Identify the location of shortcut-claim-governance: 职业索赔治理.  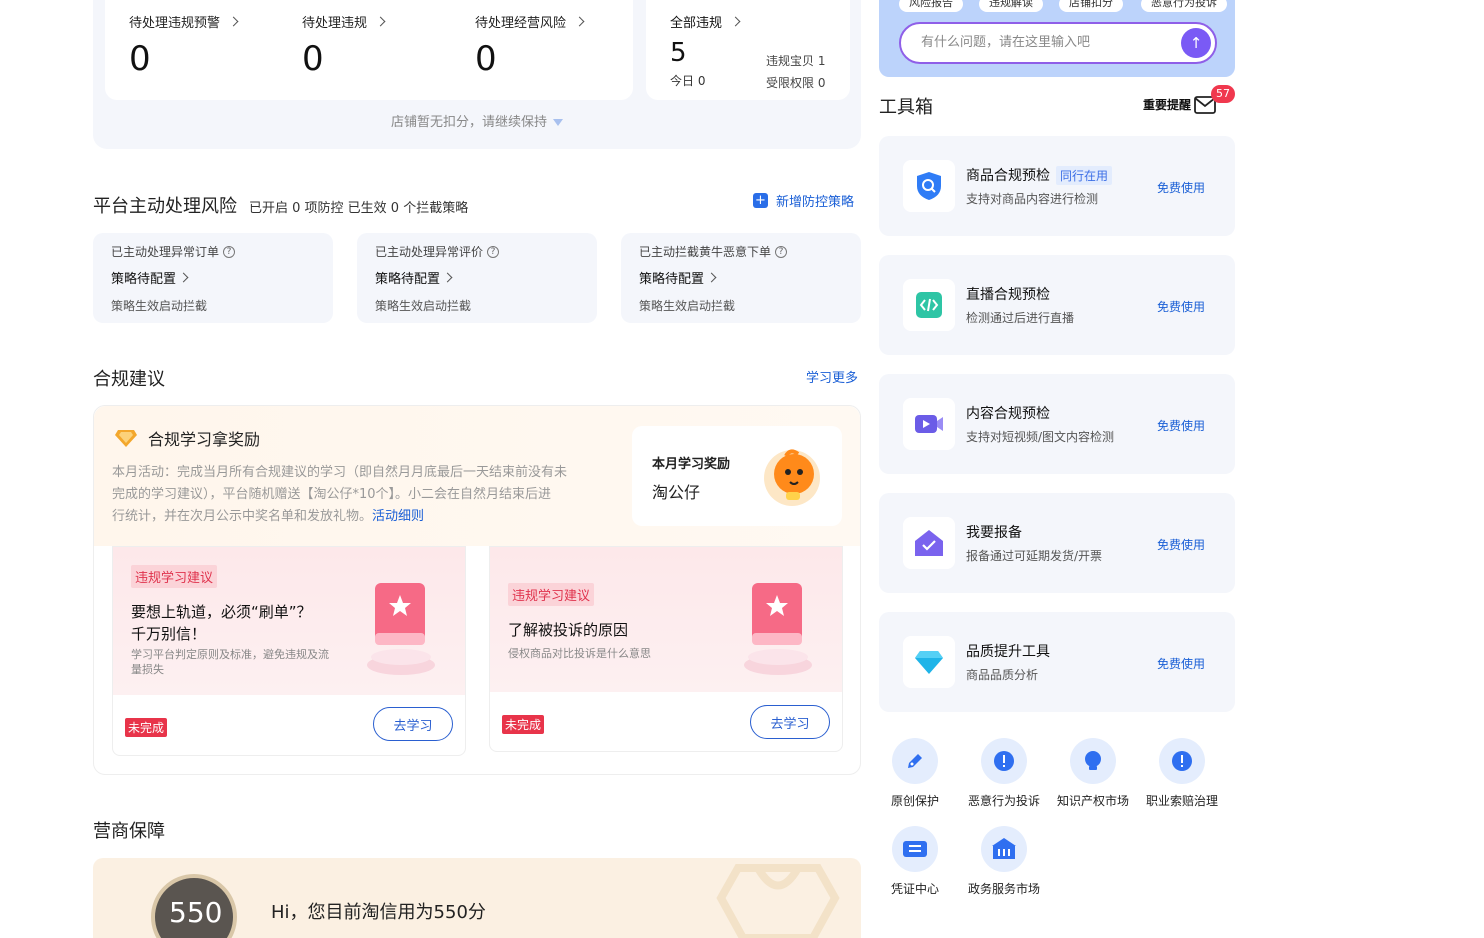
(1182, 773).